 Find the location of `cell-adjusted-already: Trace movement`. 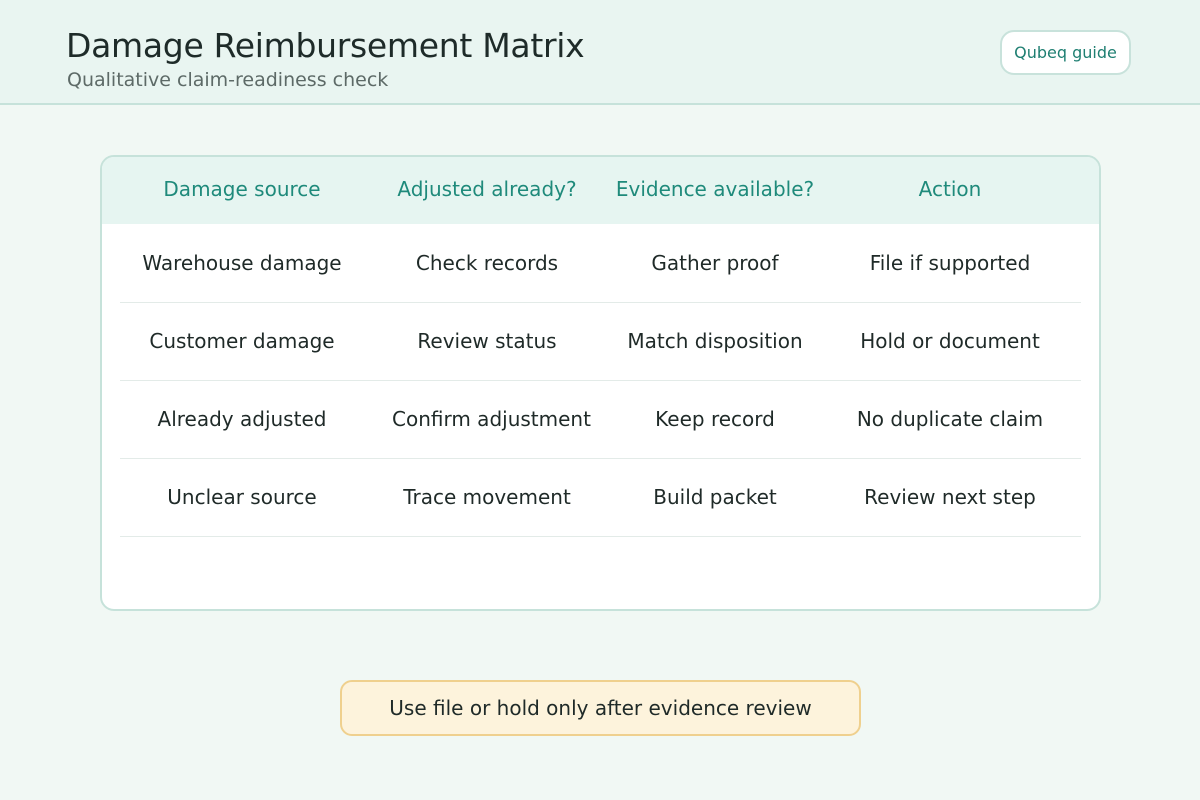

cell-adjusted-already: Trace movement is located at coordinates (487, 497).